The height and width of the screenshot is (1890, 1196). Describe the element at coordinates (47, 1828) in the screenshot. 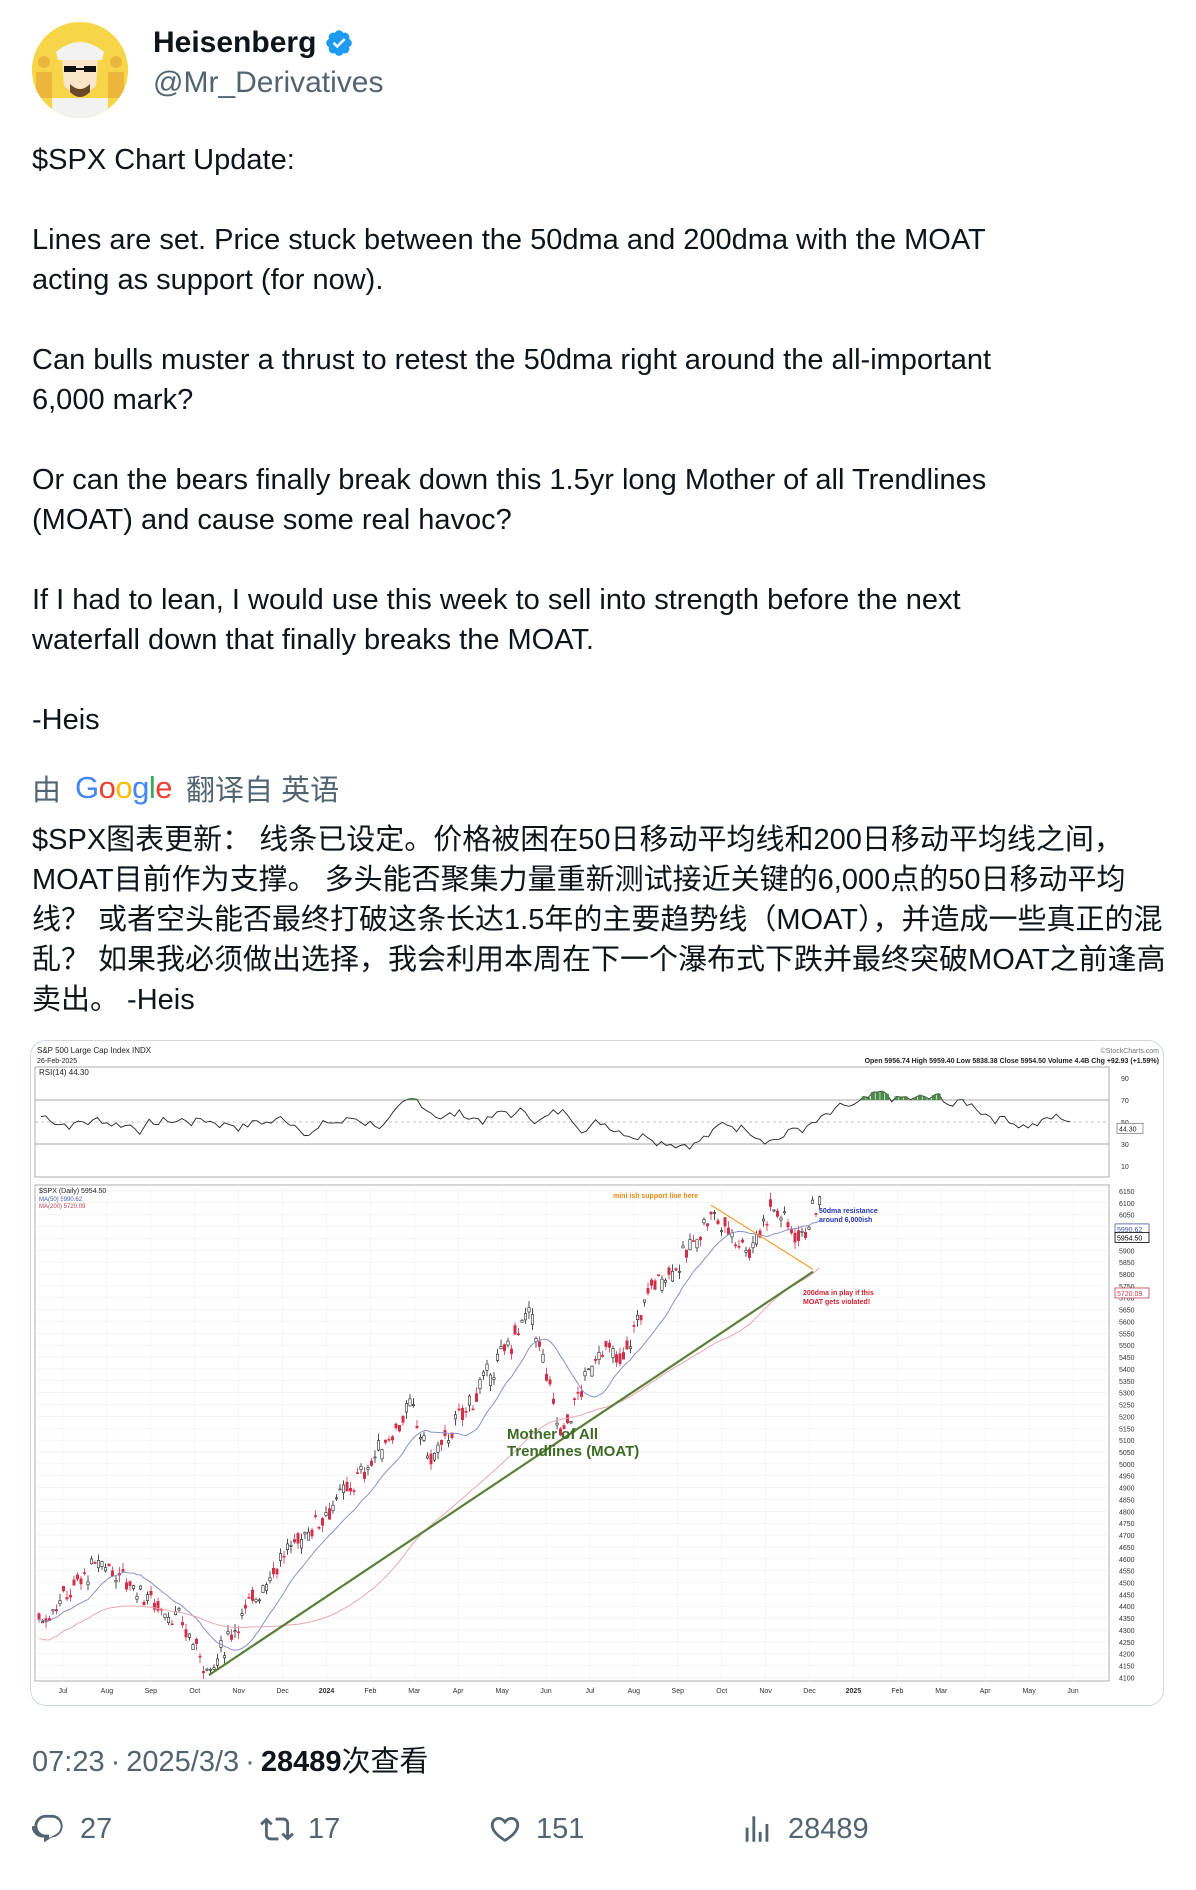

I see `reply-icon` at that location.